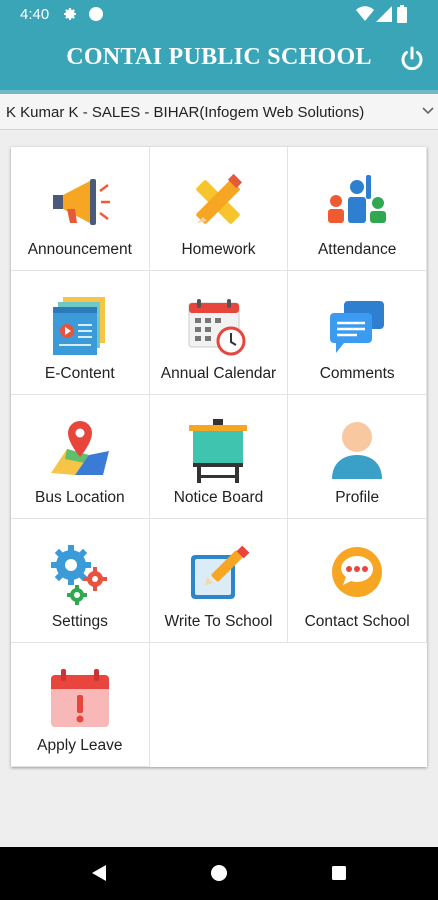  I want to click on status-bar: 4:40, so click(219, 14).